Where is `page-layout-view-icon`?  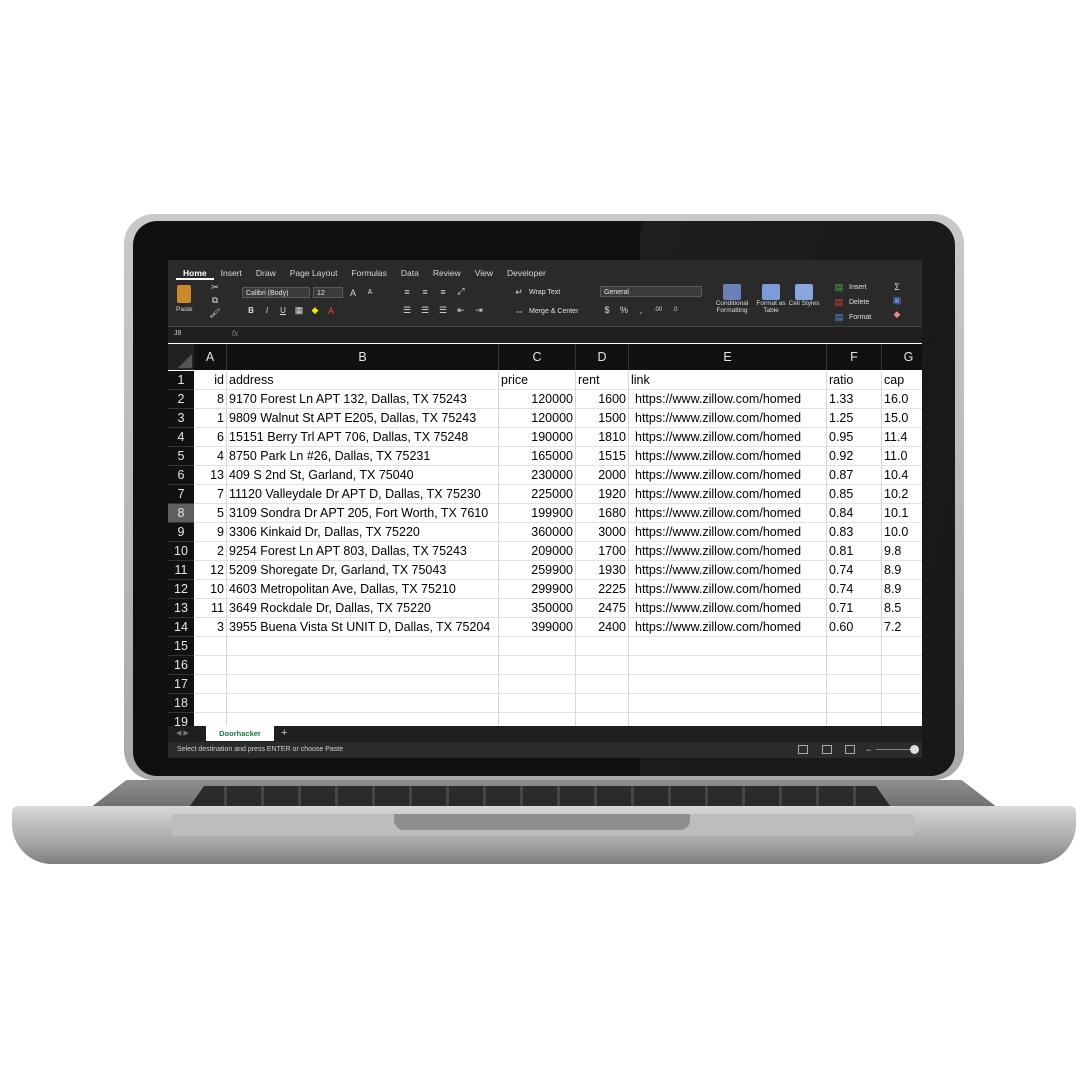
page-layout-view-icon is located at coordinates (827, 749).